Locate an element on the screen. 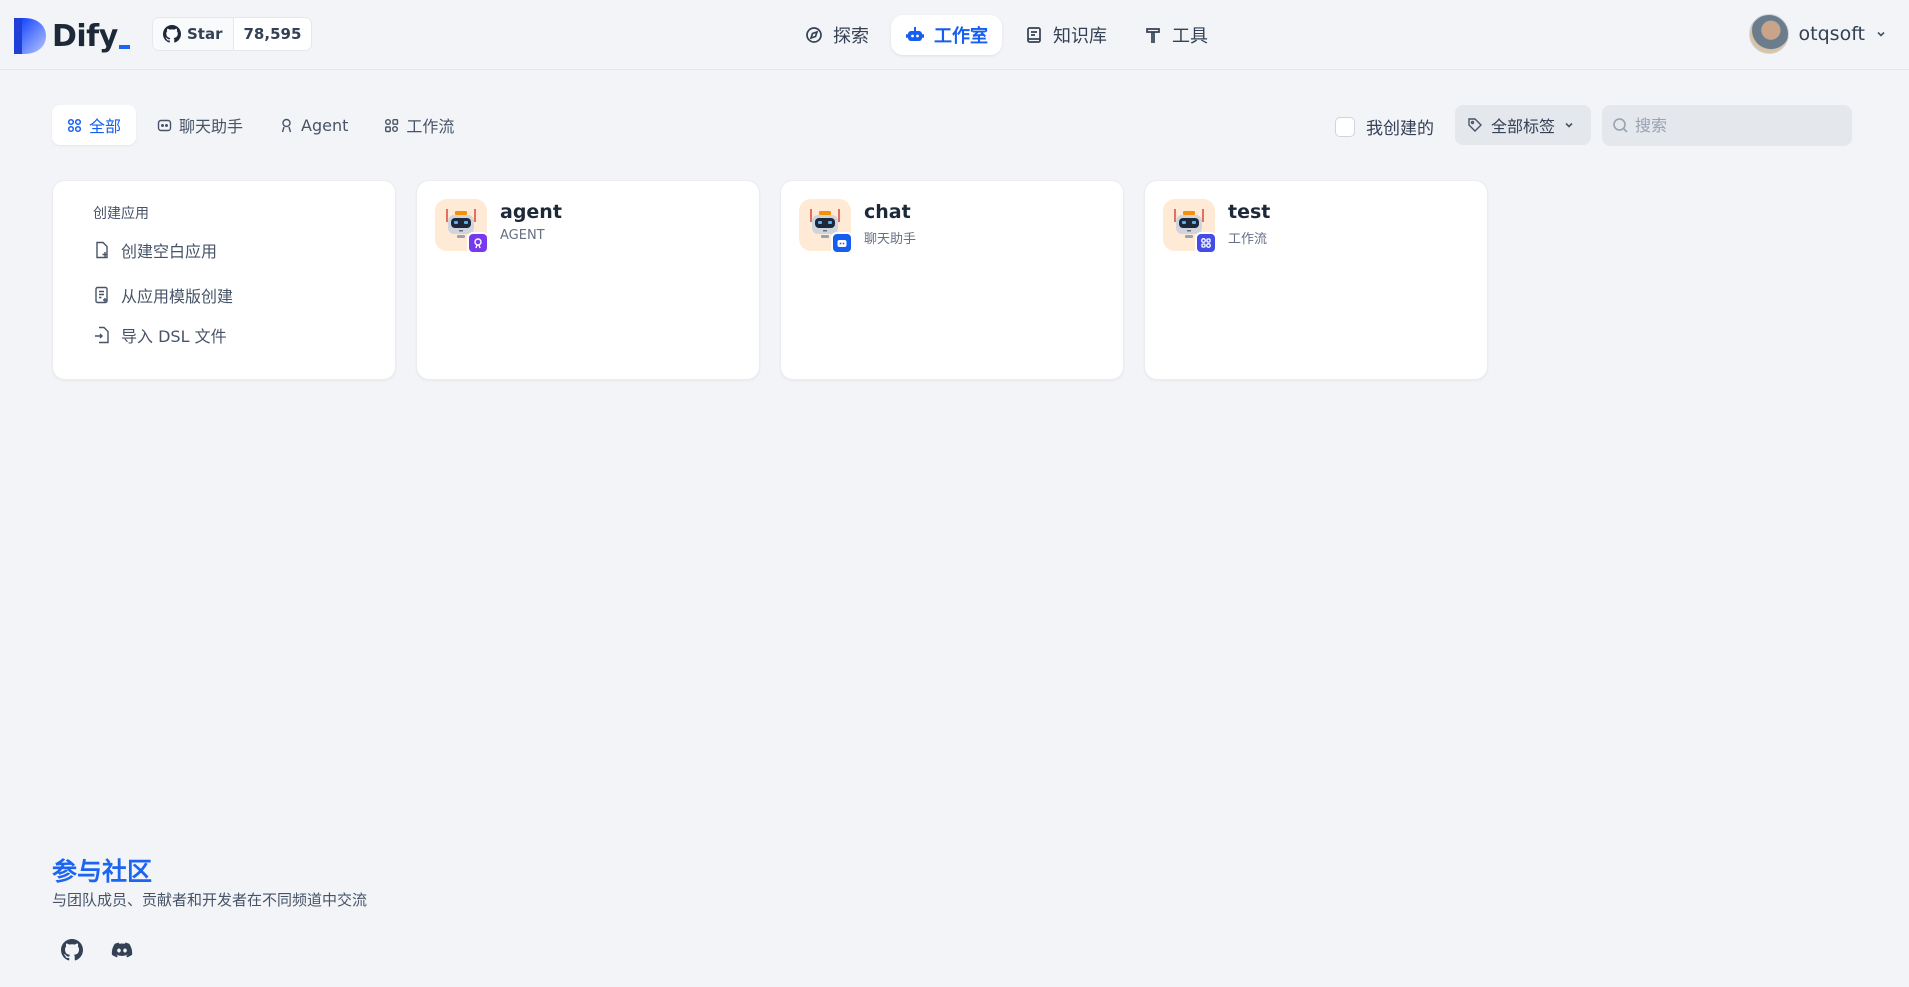 The image size is (1909, 987). tab-all-label: 全部 is located at coordinates (105, 126).